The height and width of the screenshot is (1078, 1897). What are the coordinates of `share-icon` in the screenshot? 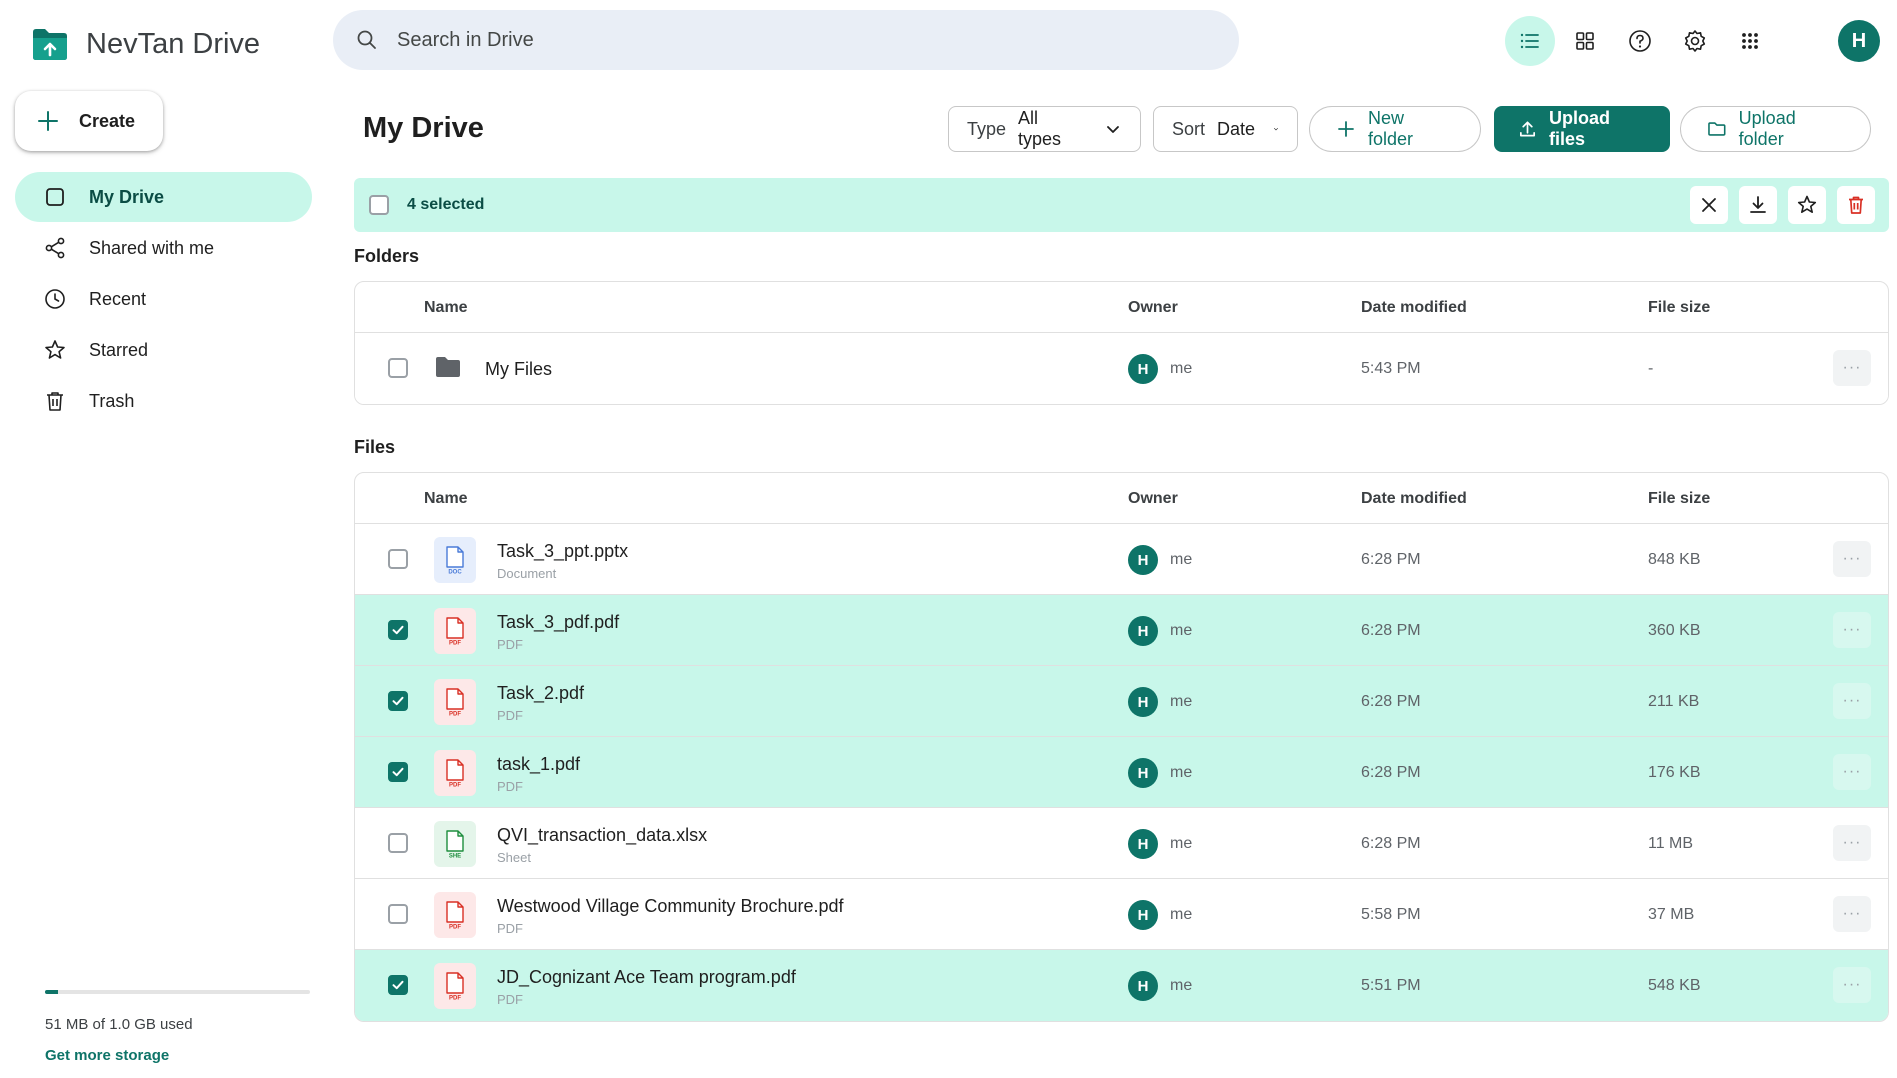 It's located at (55, 248).